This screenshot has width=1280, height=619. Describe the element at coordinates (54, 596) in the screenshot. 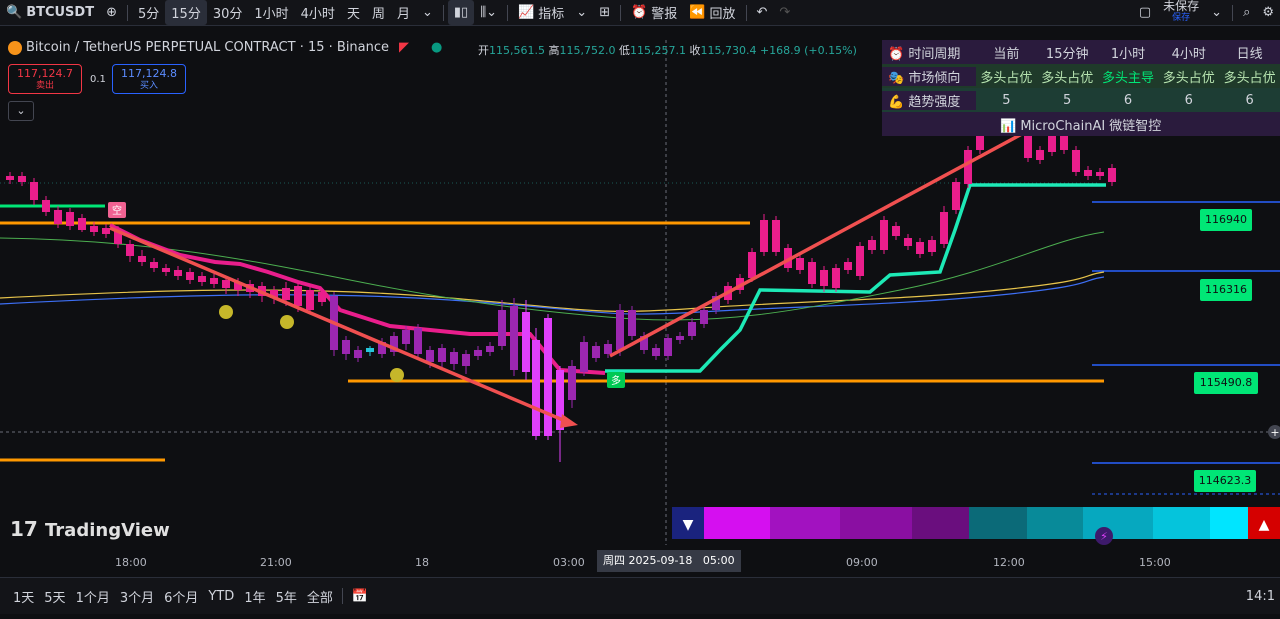

I see `range-5d: 5天` at that location.